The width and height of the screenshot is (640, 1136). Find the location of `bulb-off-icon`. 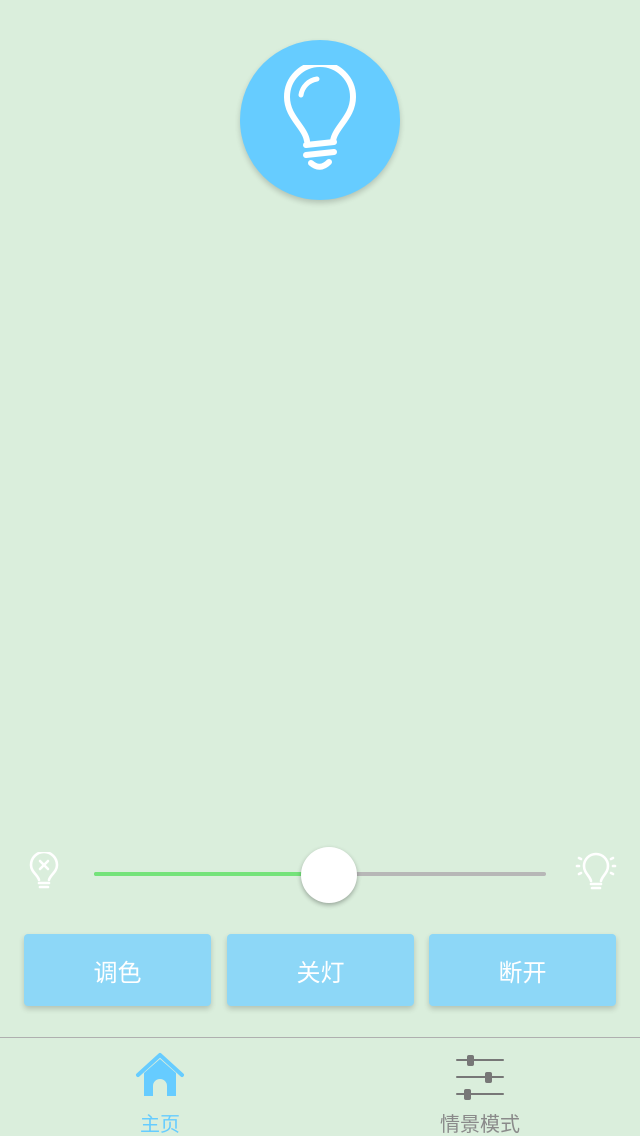

bulb-off-icon is located at coordinates (44, 870).